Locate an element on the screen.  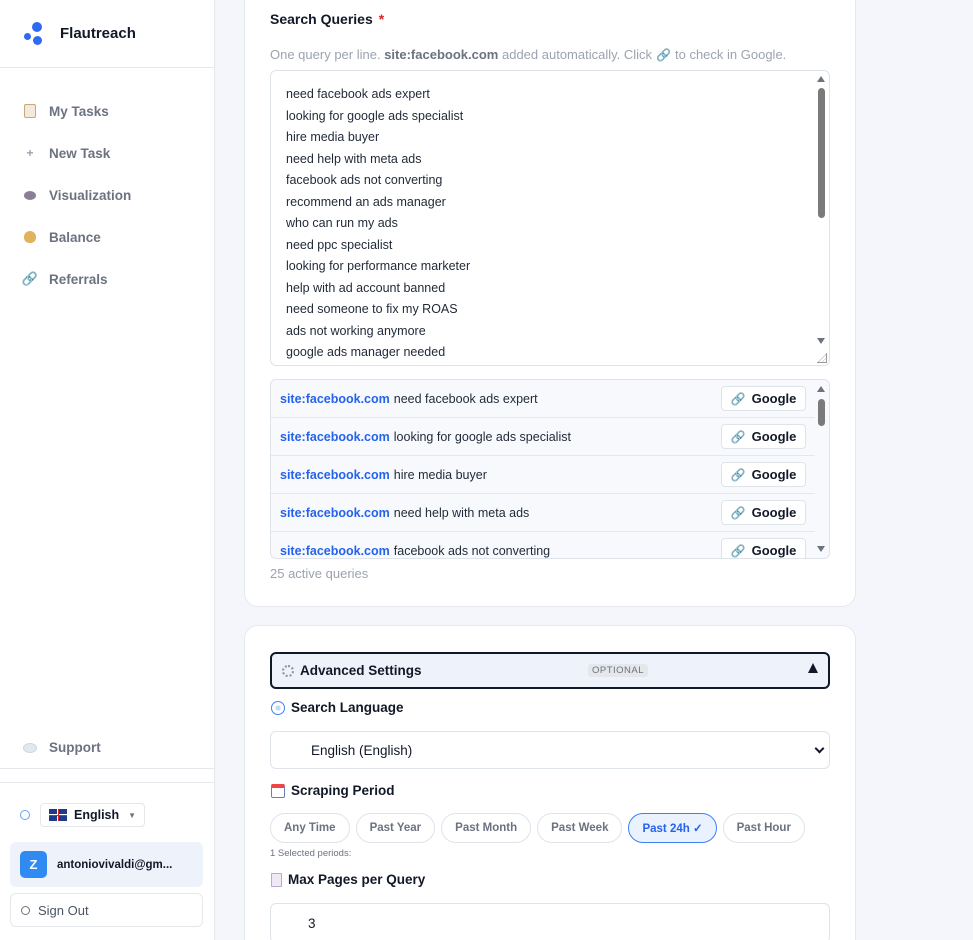
max-pages-input: 3 is located at coordinates (550, 921).